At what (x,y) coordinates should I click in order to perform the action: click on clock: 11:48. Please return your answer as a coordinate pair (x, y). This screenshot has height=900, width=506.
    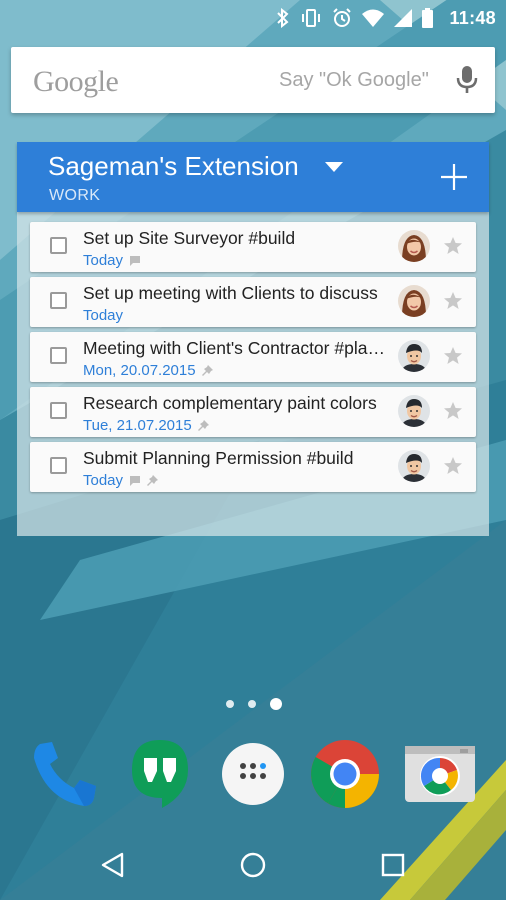
    Looking at the image, I should click on (472, 17).